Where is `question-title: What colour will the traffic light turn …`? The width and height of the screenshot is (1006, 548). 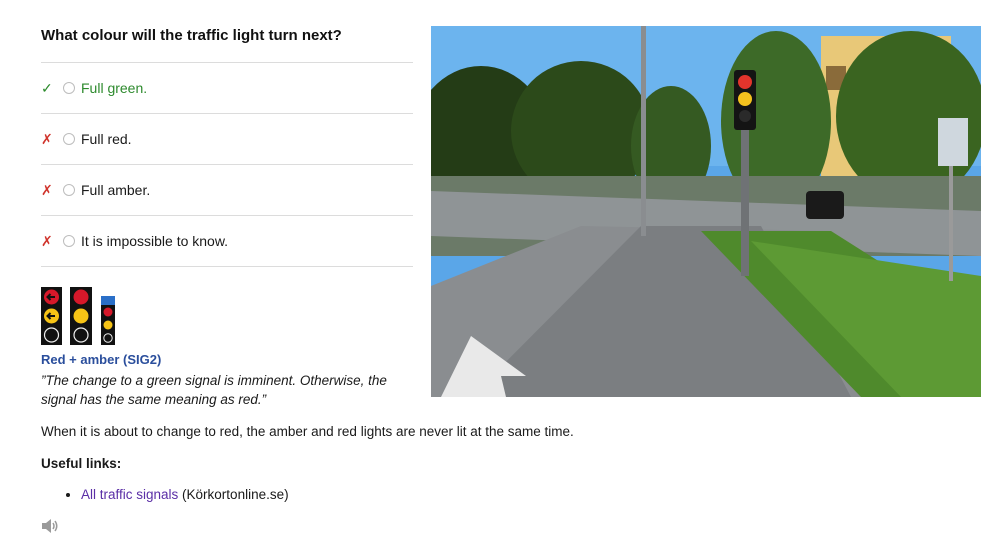
question-title: What colour will the traffic light turn … is located at coordinates (191, 35).